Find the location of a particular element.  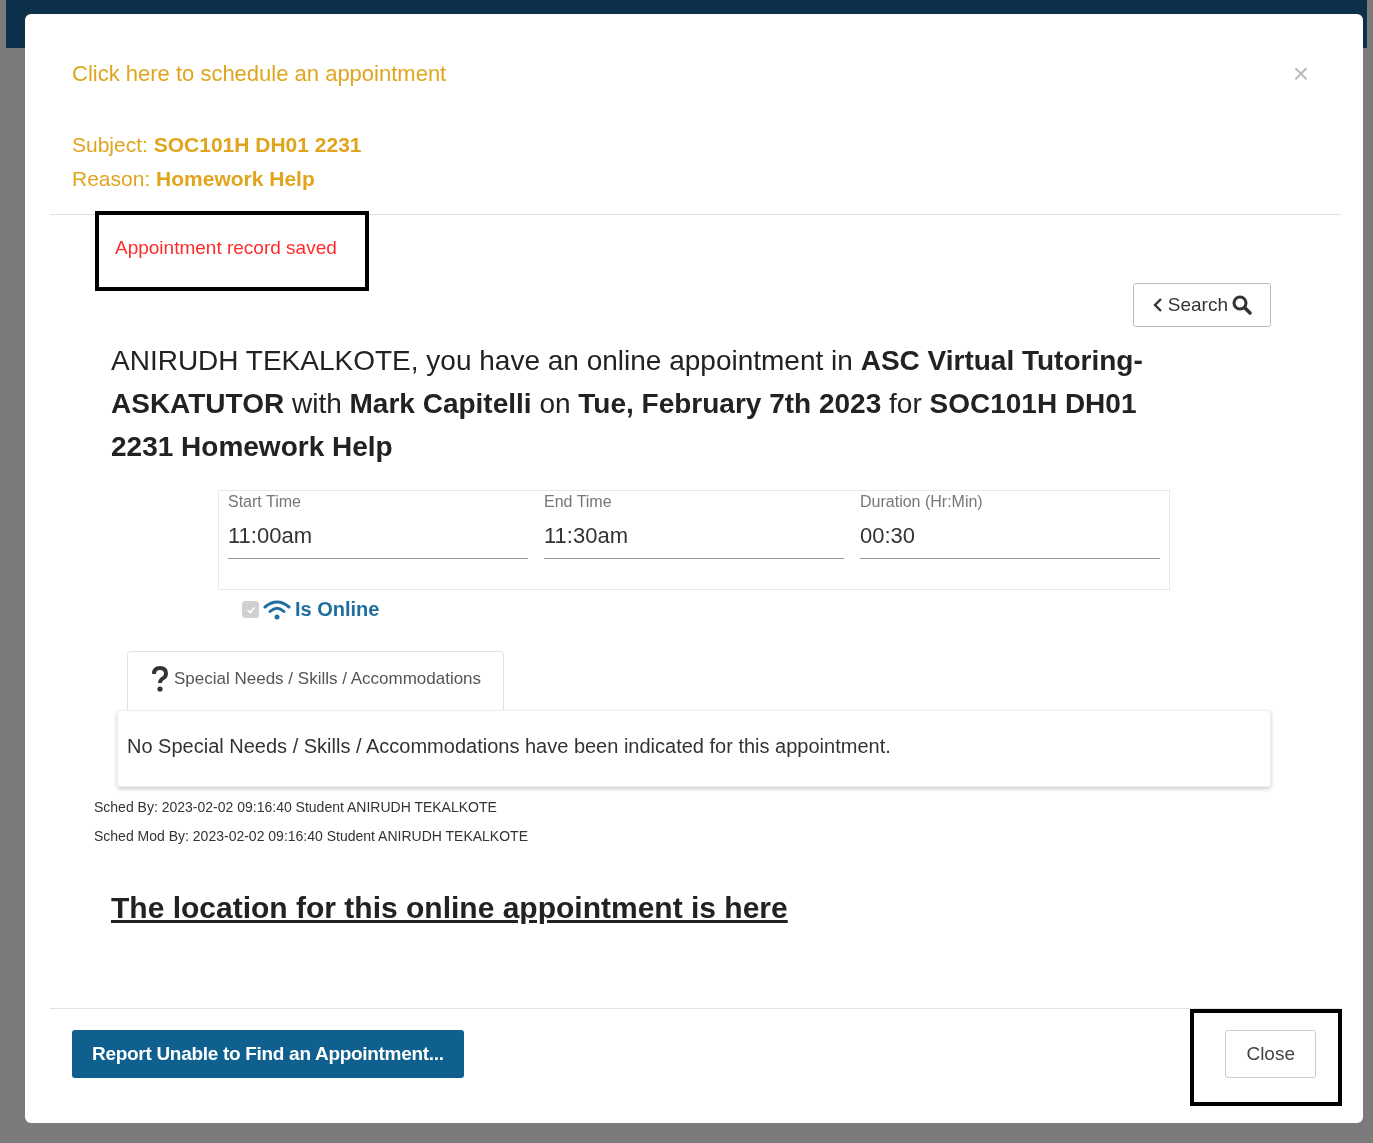

field-label: Start Time is located at coordinates (265, 502).